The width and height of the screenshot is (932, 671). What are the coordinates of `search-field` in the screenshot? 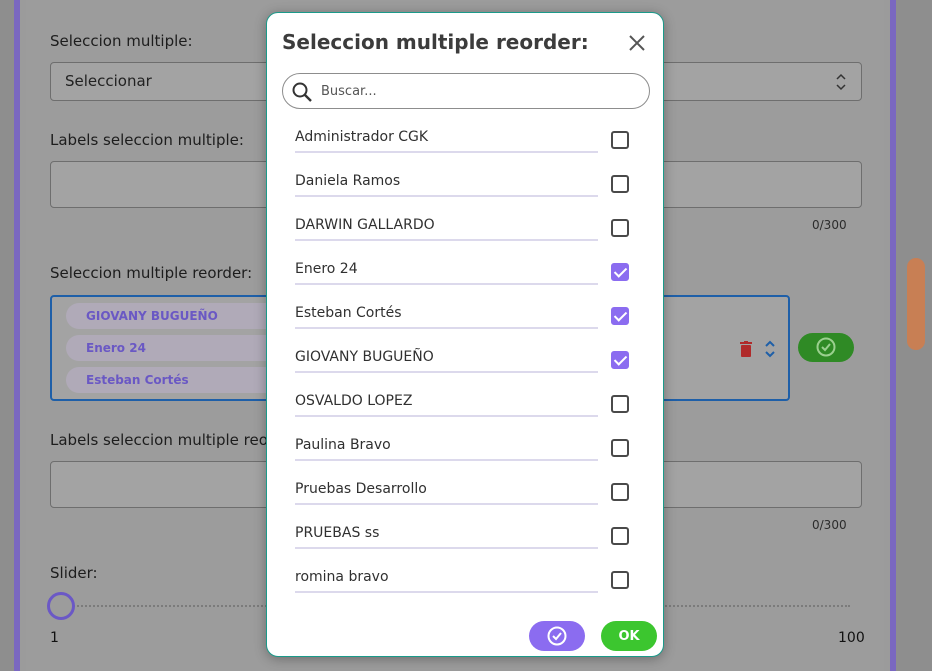 It's located at (466, 91).